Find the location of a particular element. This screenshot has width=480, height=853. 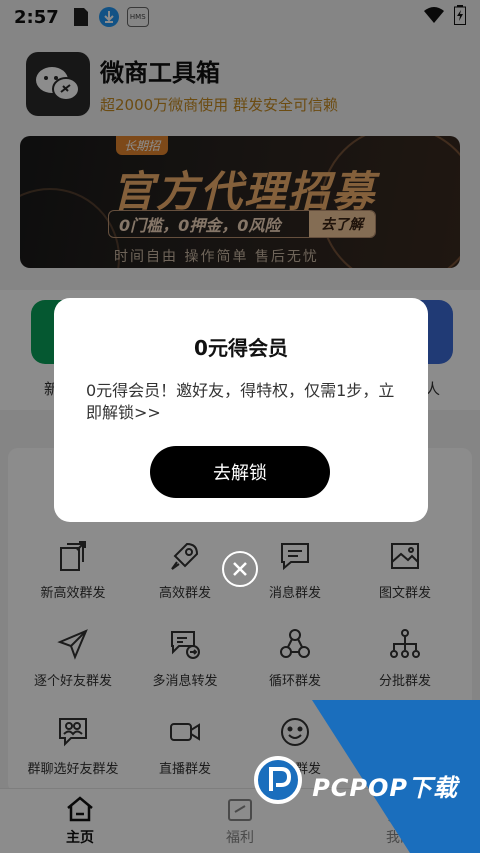

close-icon is located at coordinates (240, 569).